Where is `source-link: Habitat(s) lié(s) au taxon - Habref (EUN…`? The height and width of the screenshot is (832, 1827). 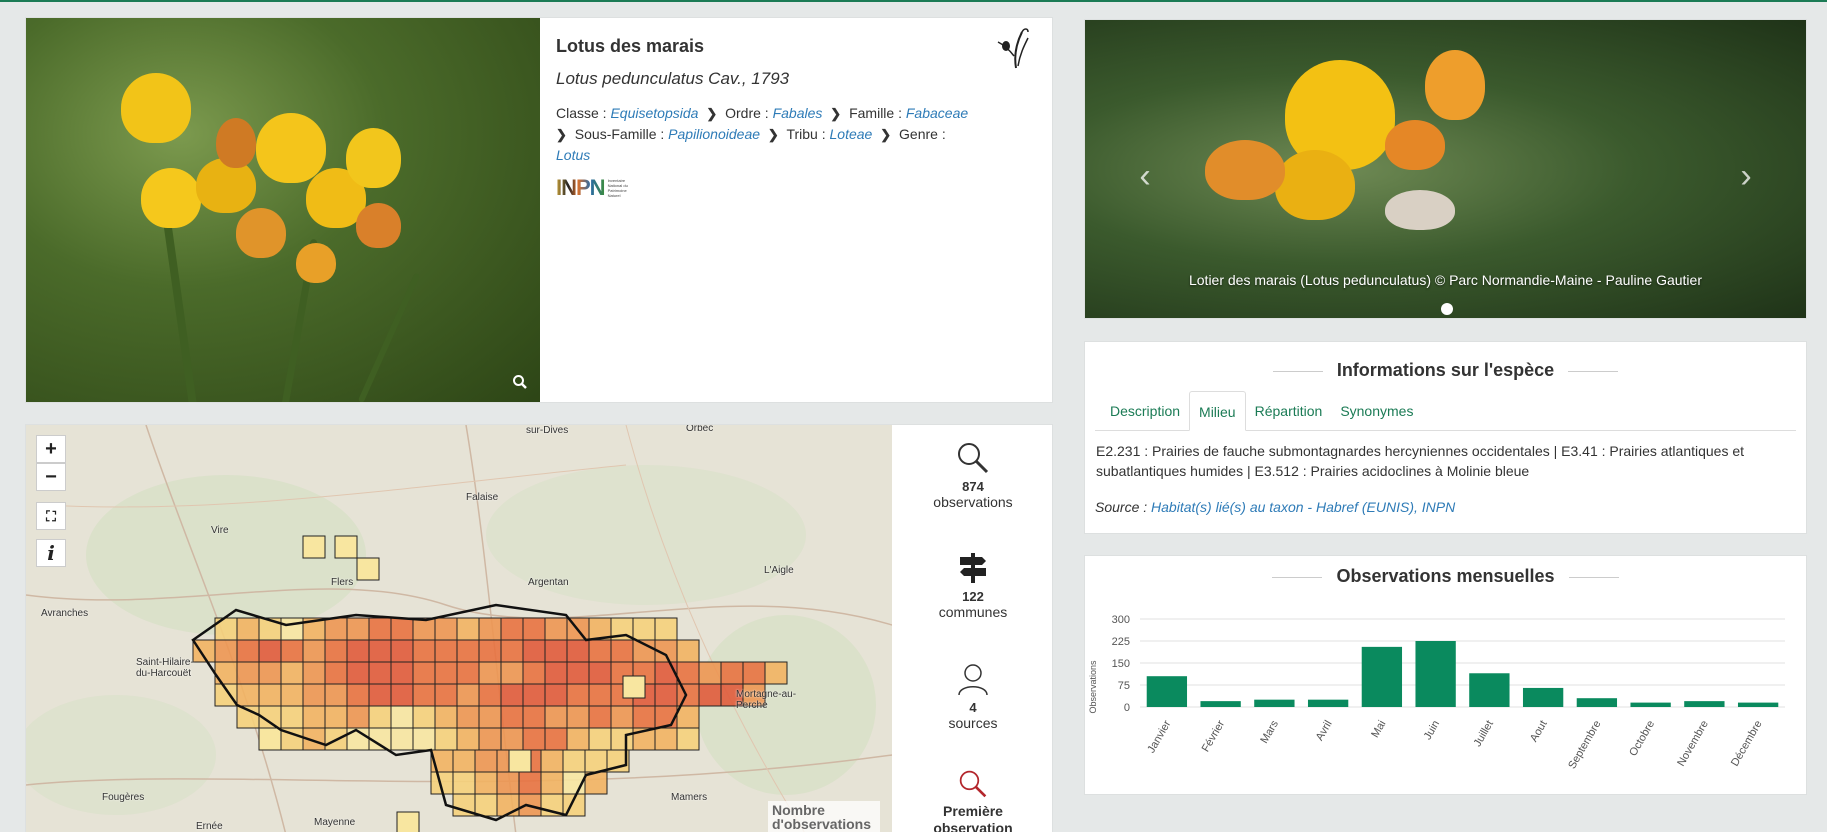 source-link: Habitat(s) lié(s) au taxon - Habref (EUN… is located at coordinates (1303, 507).